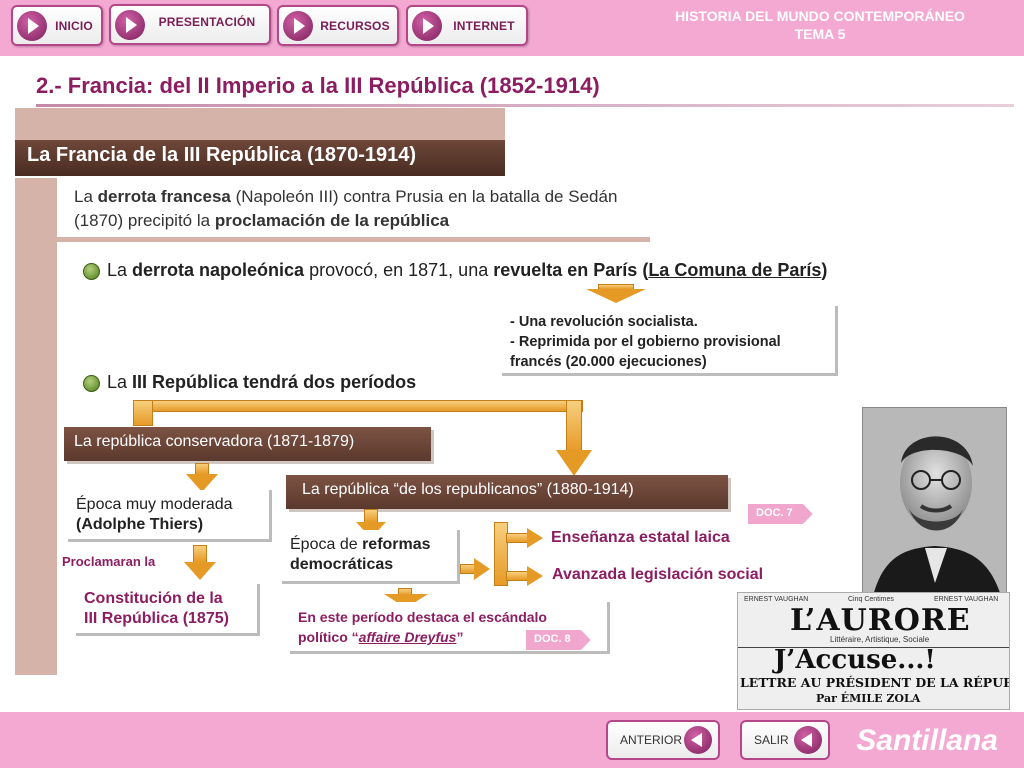  What do you see at coordinates (820, 25) in the screenshot?
I see `course-title: HISTORIA DEL MUNDO CONTEMPORÁNEO TEMA 5` at bounding box center [820, 25].